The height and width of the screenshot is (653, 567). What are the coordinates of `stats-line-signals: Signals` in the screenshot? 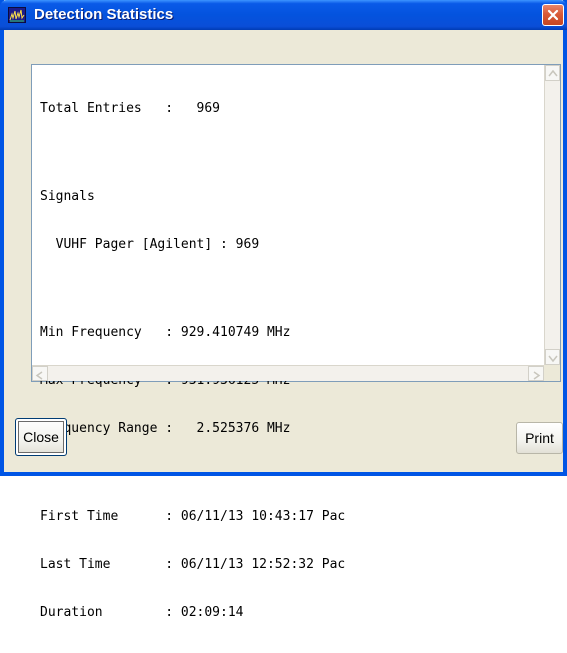 It's located at (67, 196).